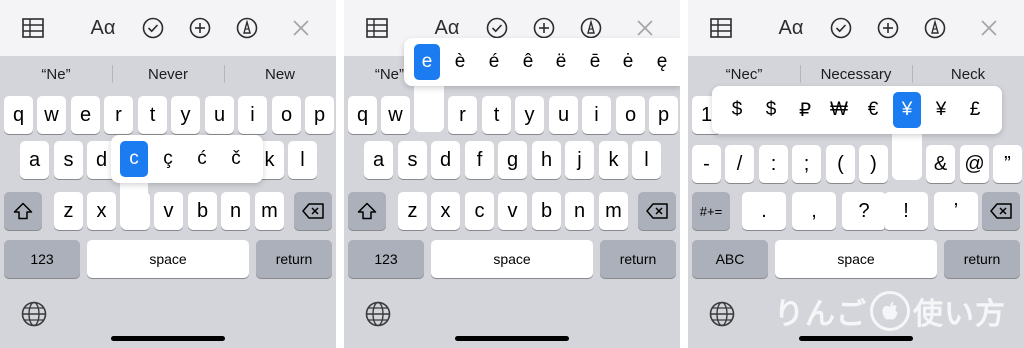  I want to click on key-c: c, so click(479, 211).